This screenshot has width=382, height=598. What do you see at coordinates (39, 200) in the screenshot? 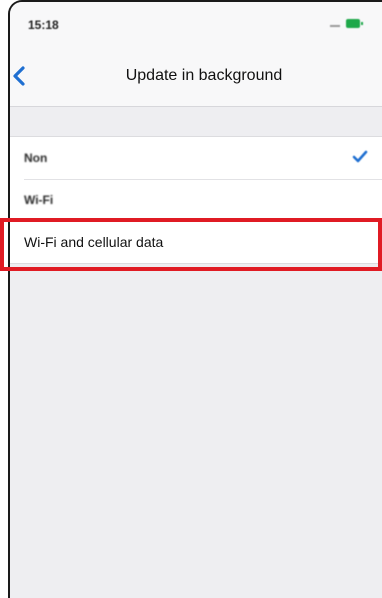
I see `option-label: Wi-Fi` at bounding box center [39, 200].